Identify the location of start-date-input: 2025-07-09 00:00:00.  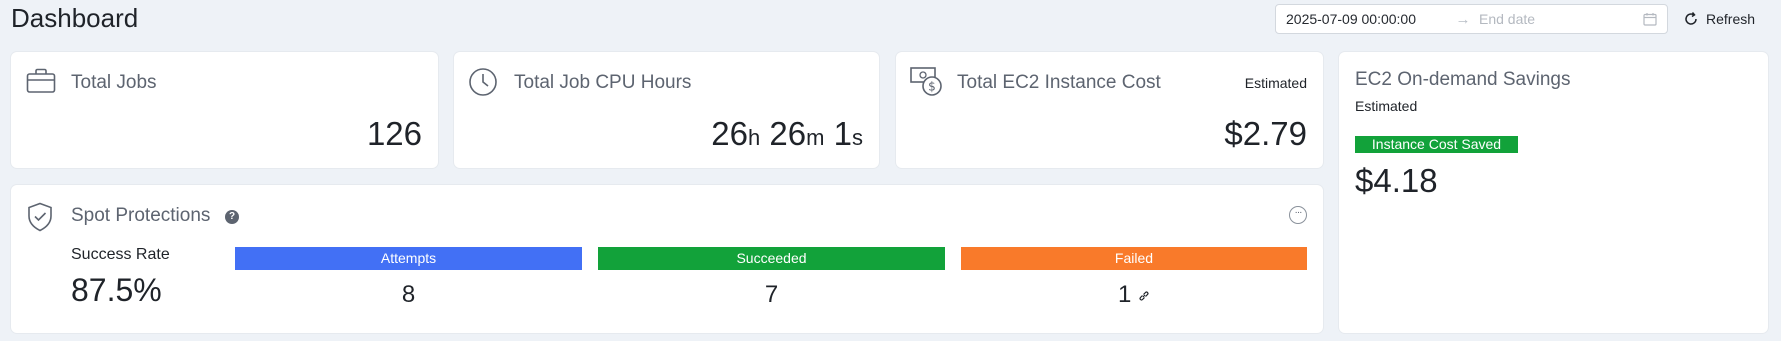
(1368, 19).